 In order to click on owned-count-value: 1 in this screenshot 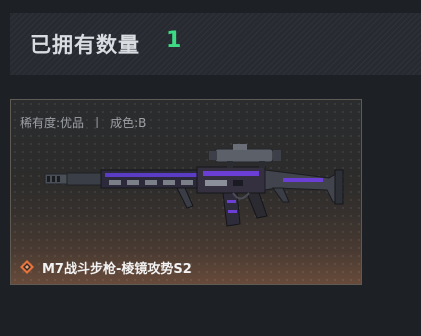, I will do `click(174, 40)`.